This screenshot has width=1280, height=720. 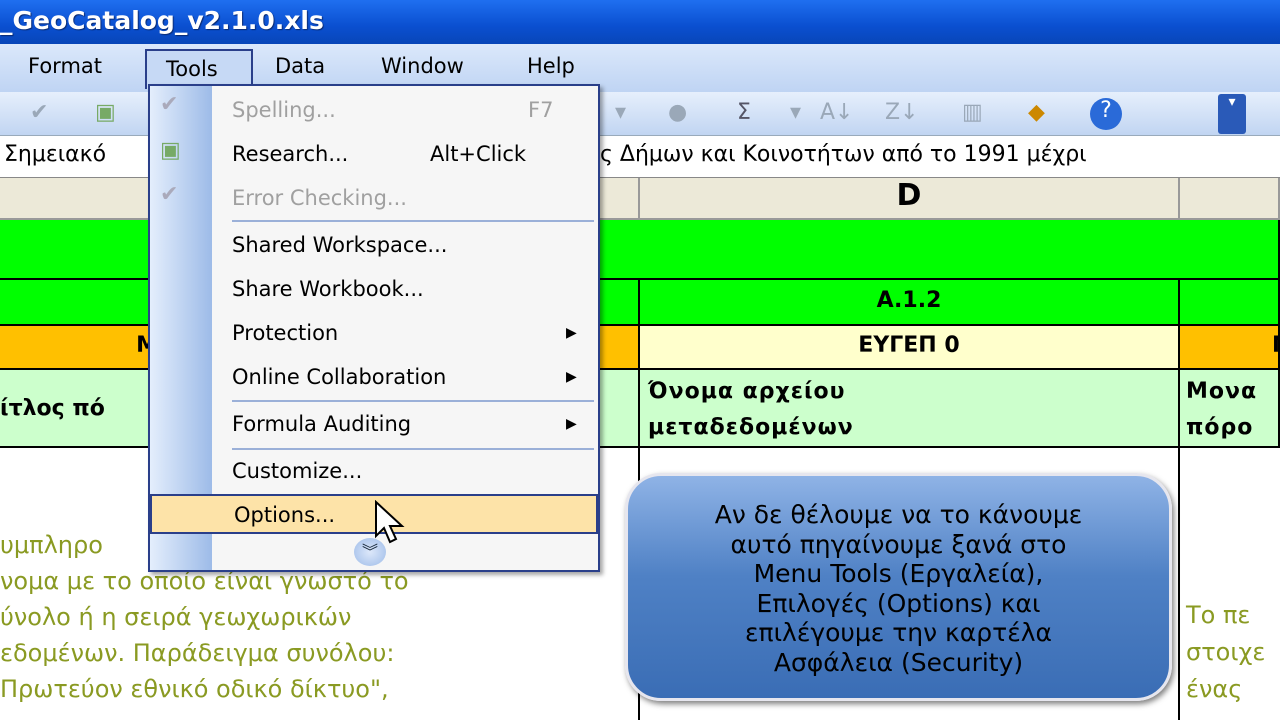 I want to click on cell-e-code: Μ, so click(x=1230, y=348).